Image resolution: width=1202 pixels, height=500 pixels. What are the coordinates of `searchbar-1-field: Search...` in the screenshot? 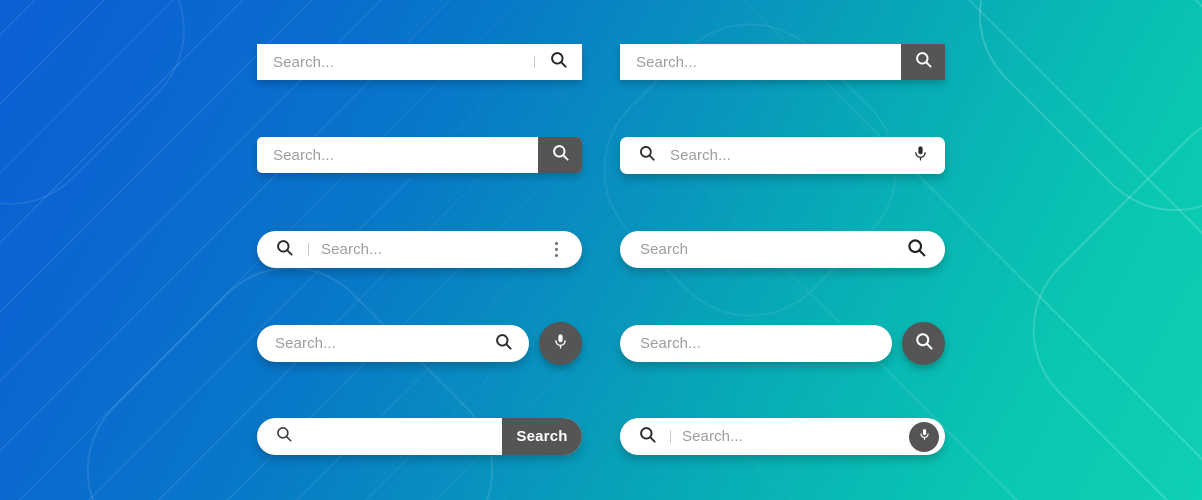 It's located at (419, 62).